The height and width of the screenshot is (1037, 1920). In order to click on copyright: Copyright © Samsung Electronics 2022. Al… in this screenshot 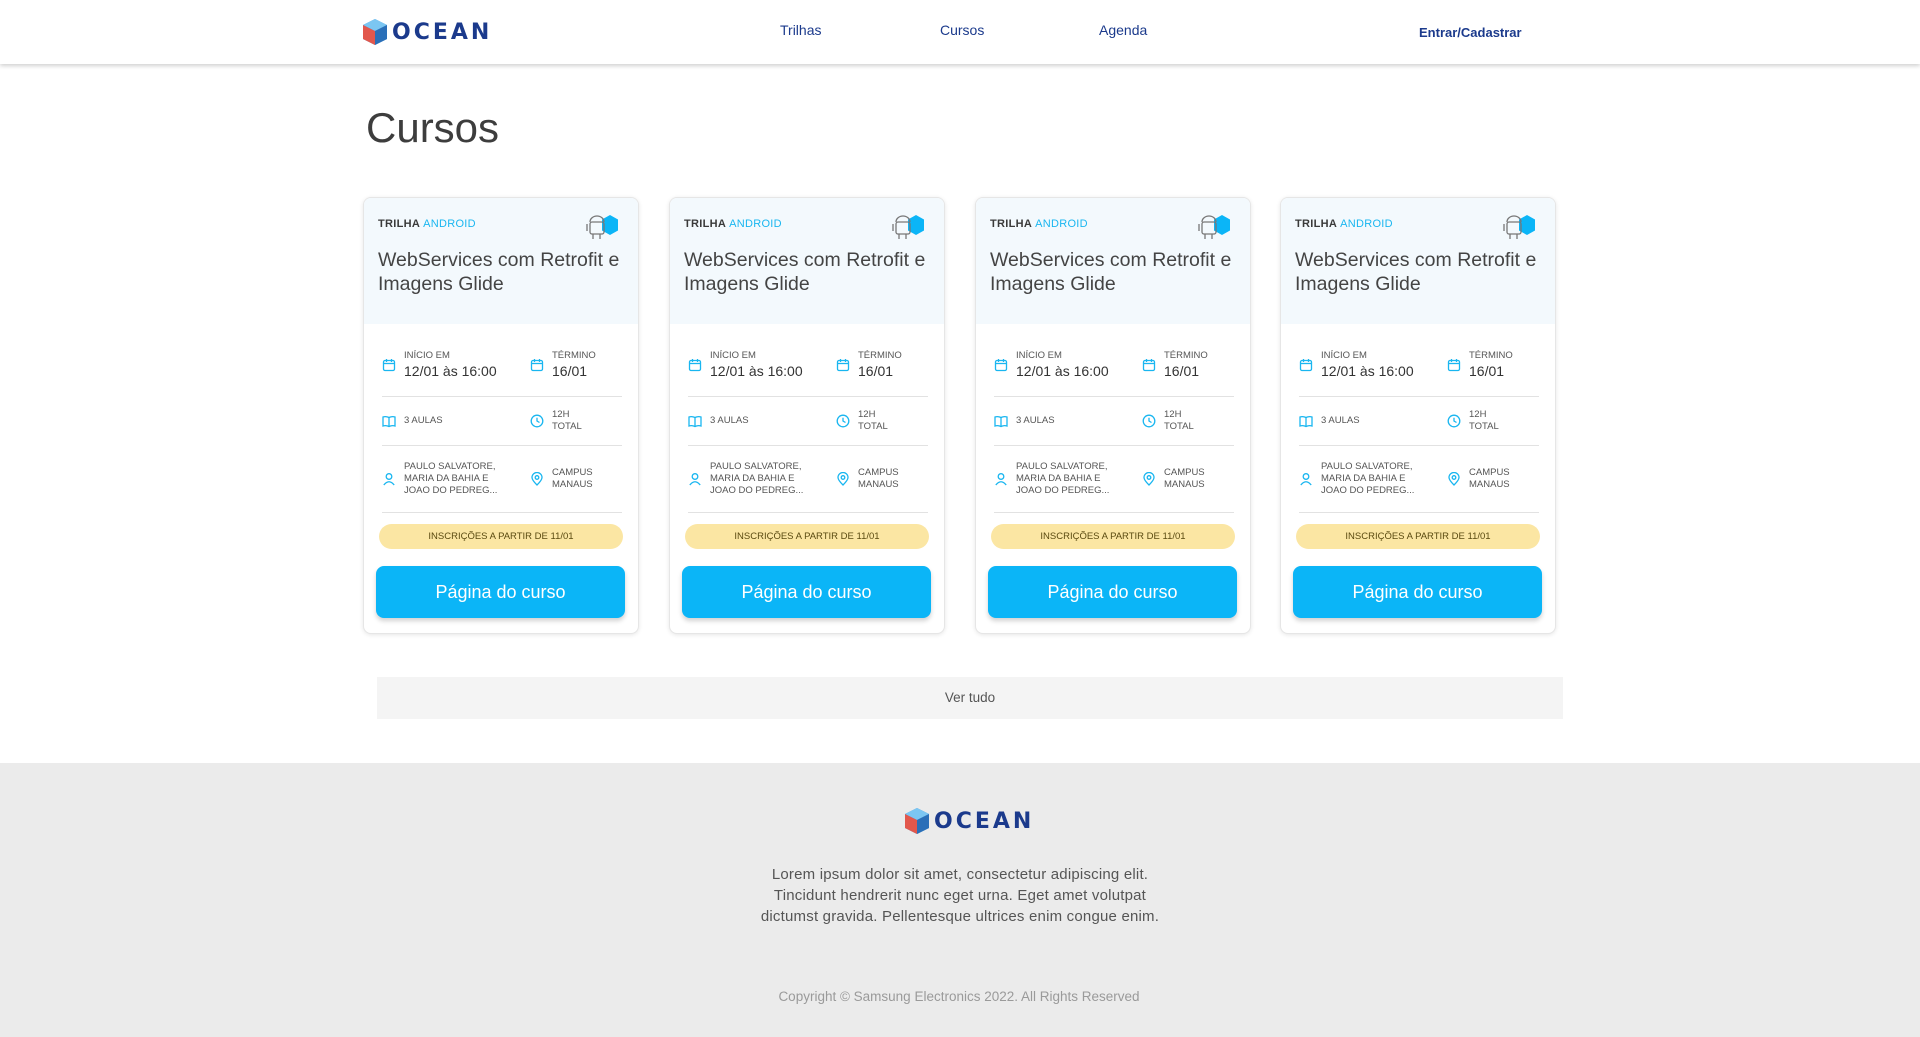, I will do `click(960, 996)`.